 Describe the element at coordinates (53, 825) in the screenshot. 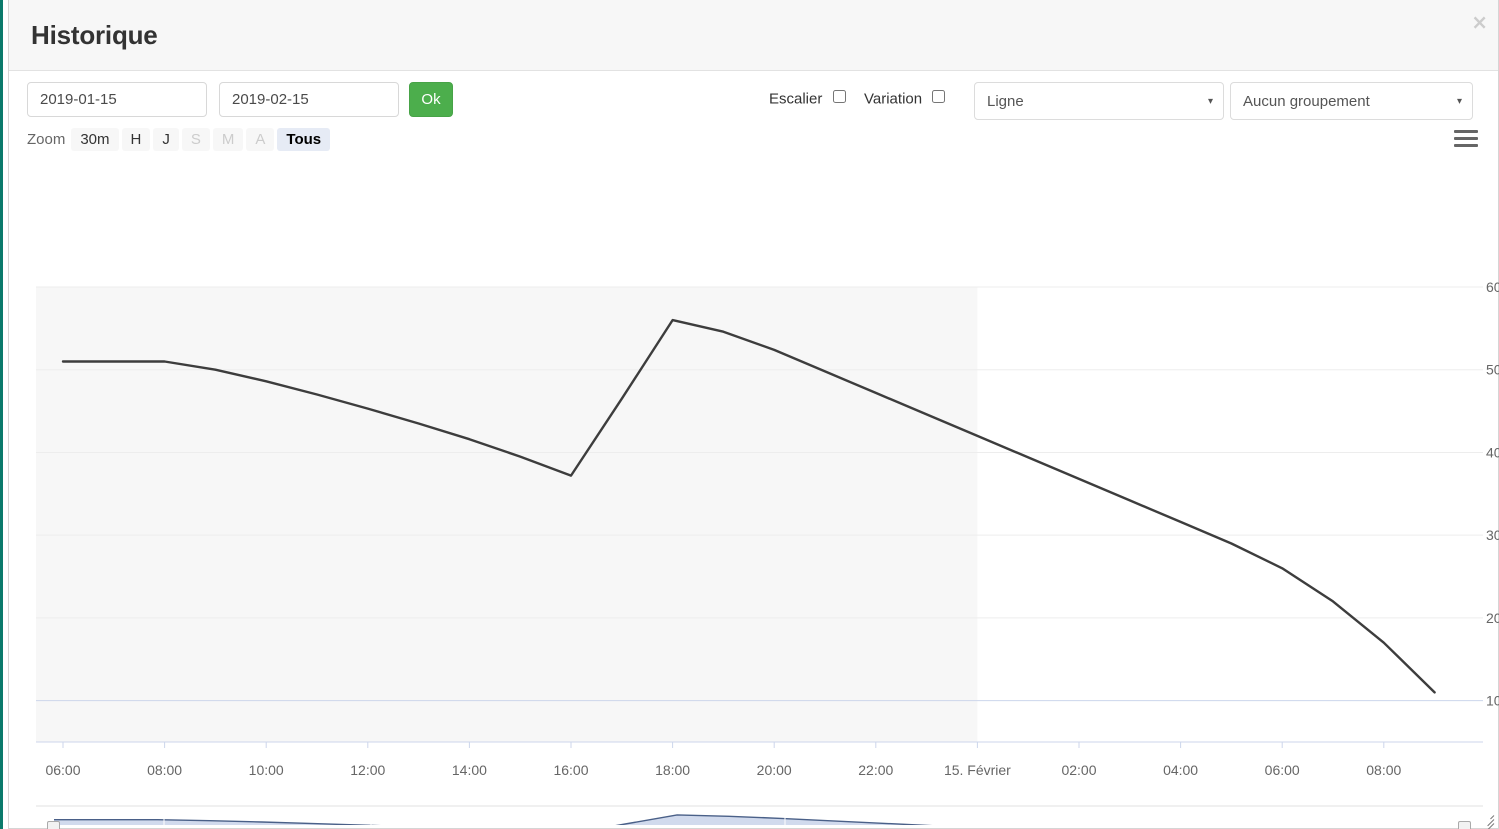

I see `navigator-handle-left` at that location.